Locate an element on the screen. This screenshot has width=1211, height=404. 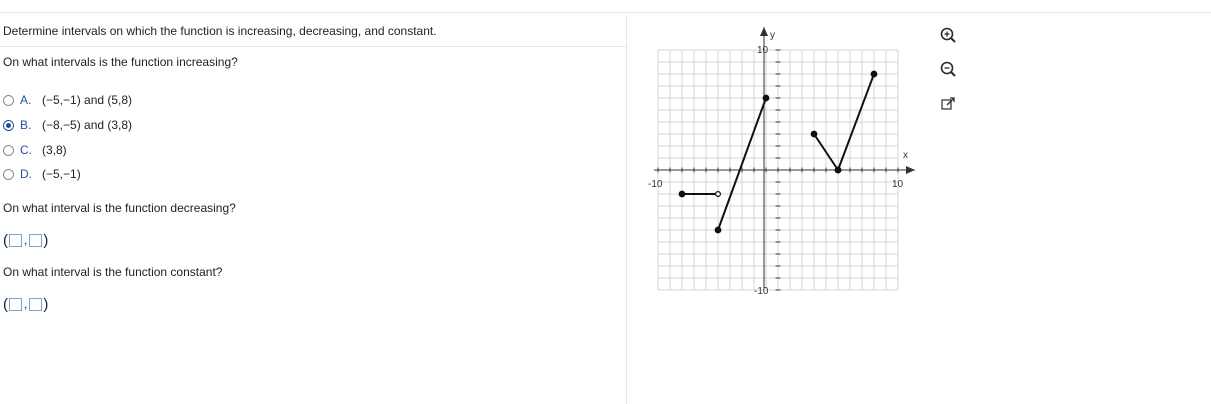
y-tick-bottom: -10 is located at coordinates (761, 291).